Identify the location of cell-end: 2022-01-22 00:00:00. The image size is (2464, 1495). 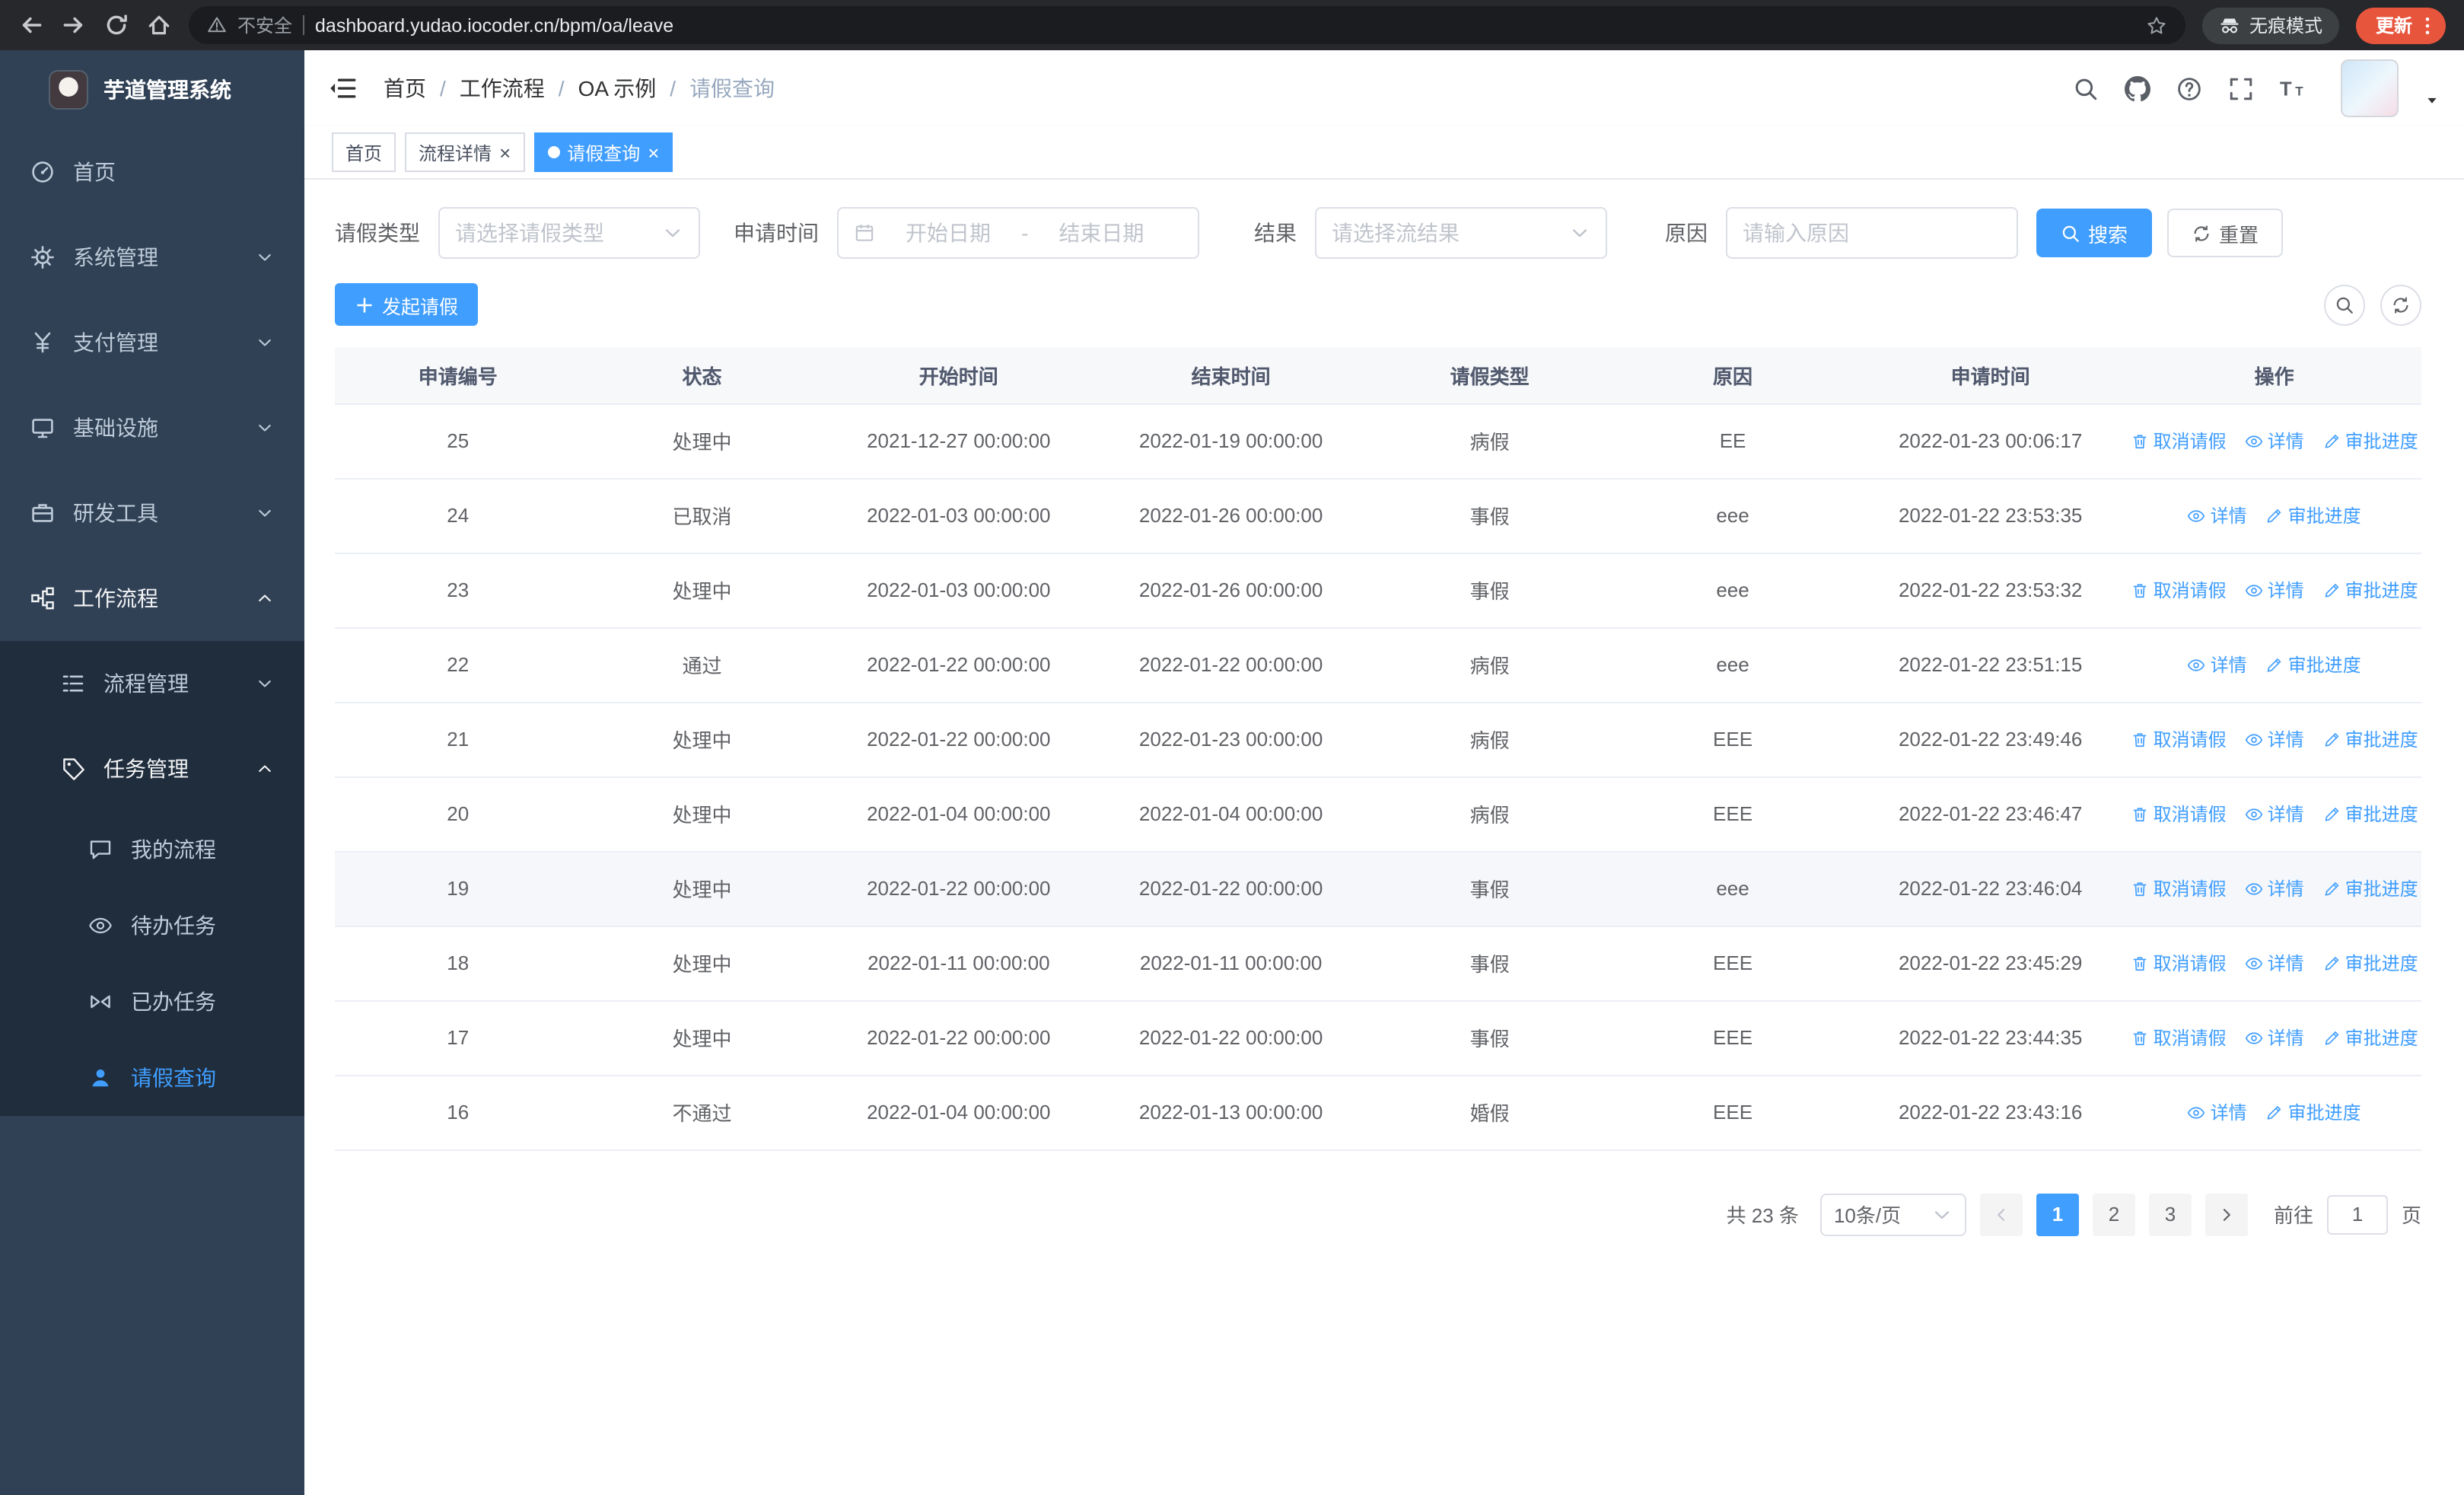
(1231, 889).